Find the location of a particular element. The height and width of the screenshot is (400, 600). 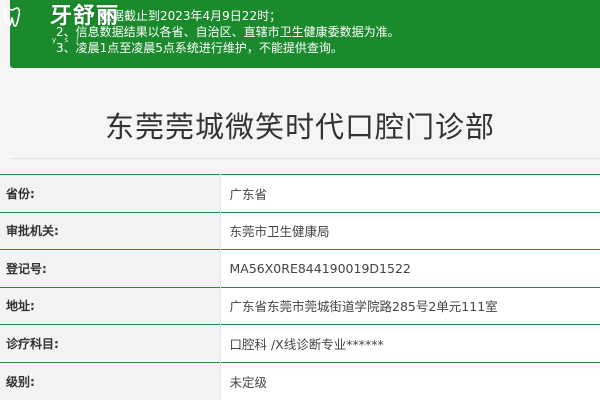

logo-subtext: y s l is located at coordinates (67, 40).